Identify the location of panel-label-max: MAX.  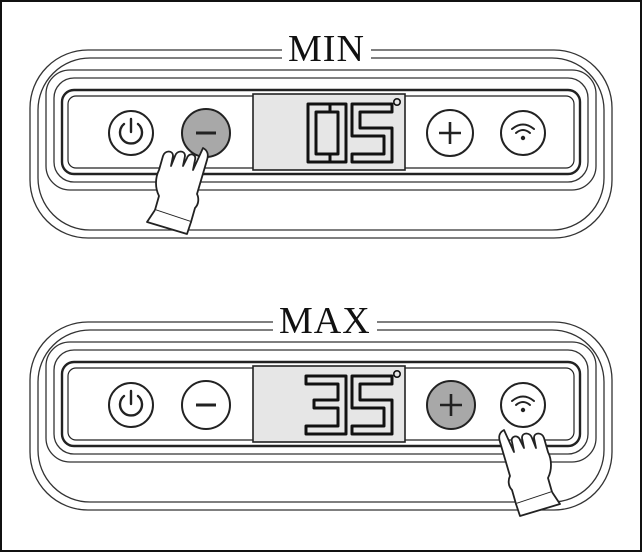
(325, 321).